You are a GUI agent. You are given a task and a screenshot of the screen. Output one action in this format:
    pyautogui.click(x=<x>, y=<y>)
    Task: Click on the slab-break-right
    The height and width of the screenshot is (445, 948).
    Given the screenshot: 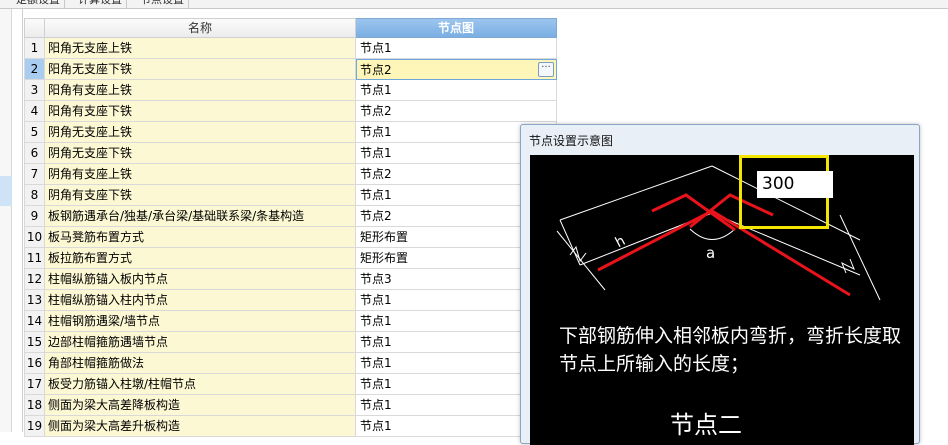 What is the action you would take?
    pyautogui.click(x=860, y=257)
    